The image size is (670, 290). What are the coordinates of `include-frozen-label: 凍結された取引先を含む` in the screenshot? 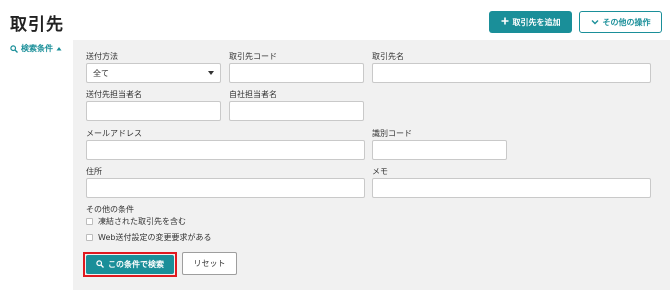 It's located at (142, 221).